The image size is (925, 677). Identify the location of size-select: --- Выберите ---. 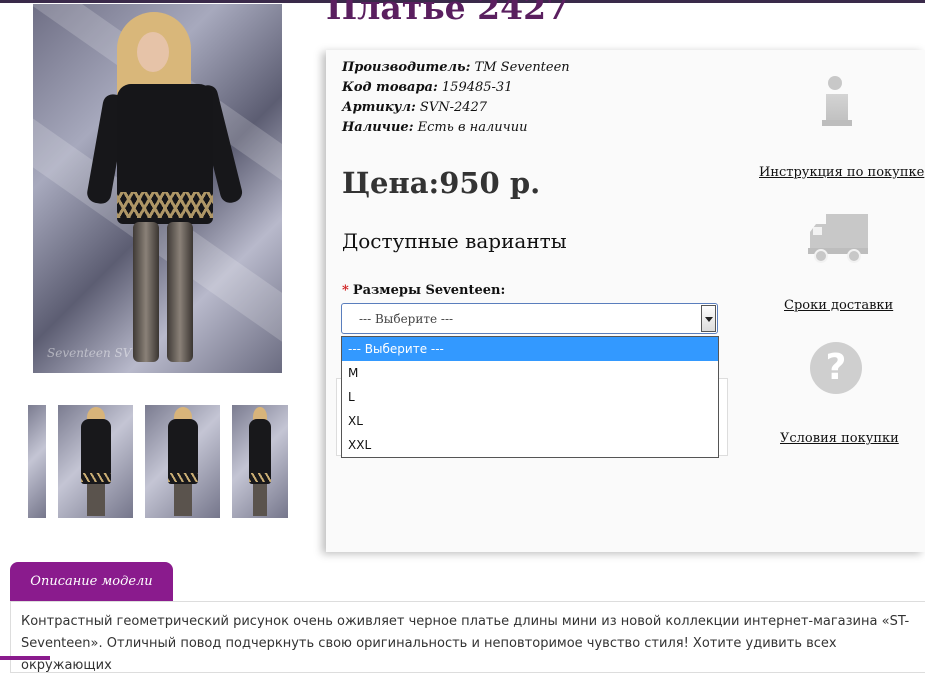
(529, 318).